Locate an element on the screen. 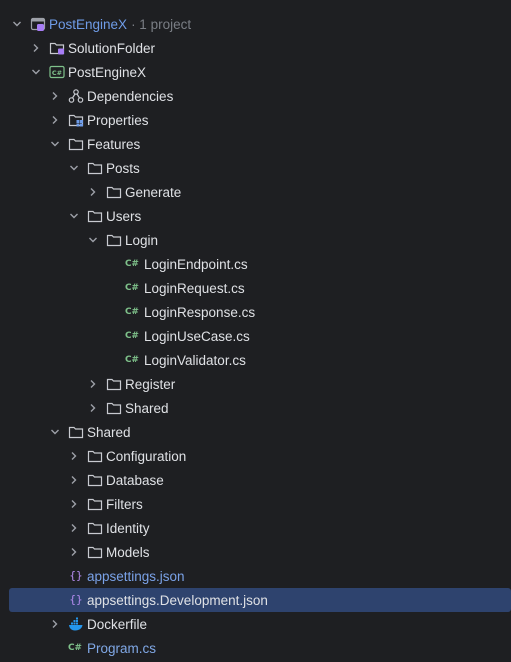 This screenshot has height=662, width=511. tree-row-dependencies: Dependencies is located at coordinates (255, 96).